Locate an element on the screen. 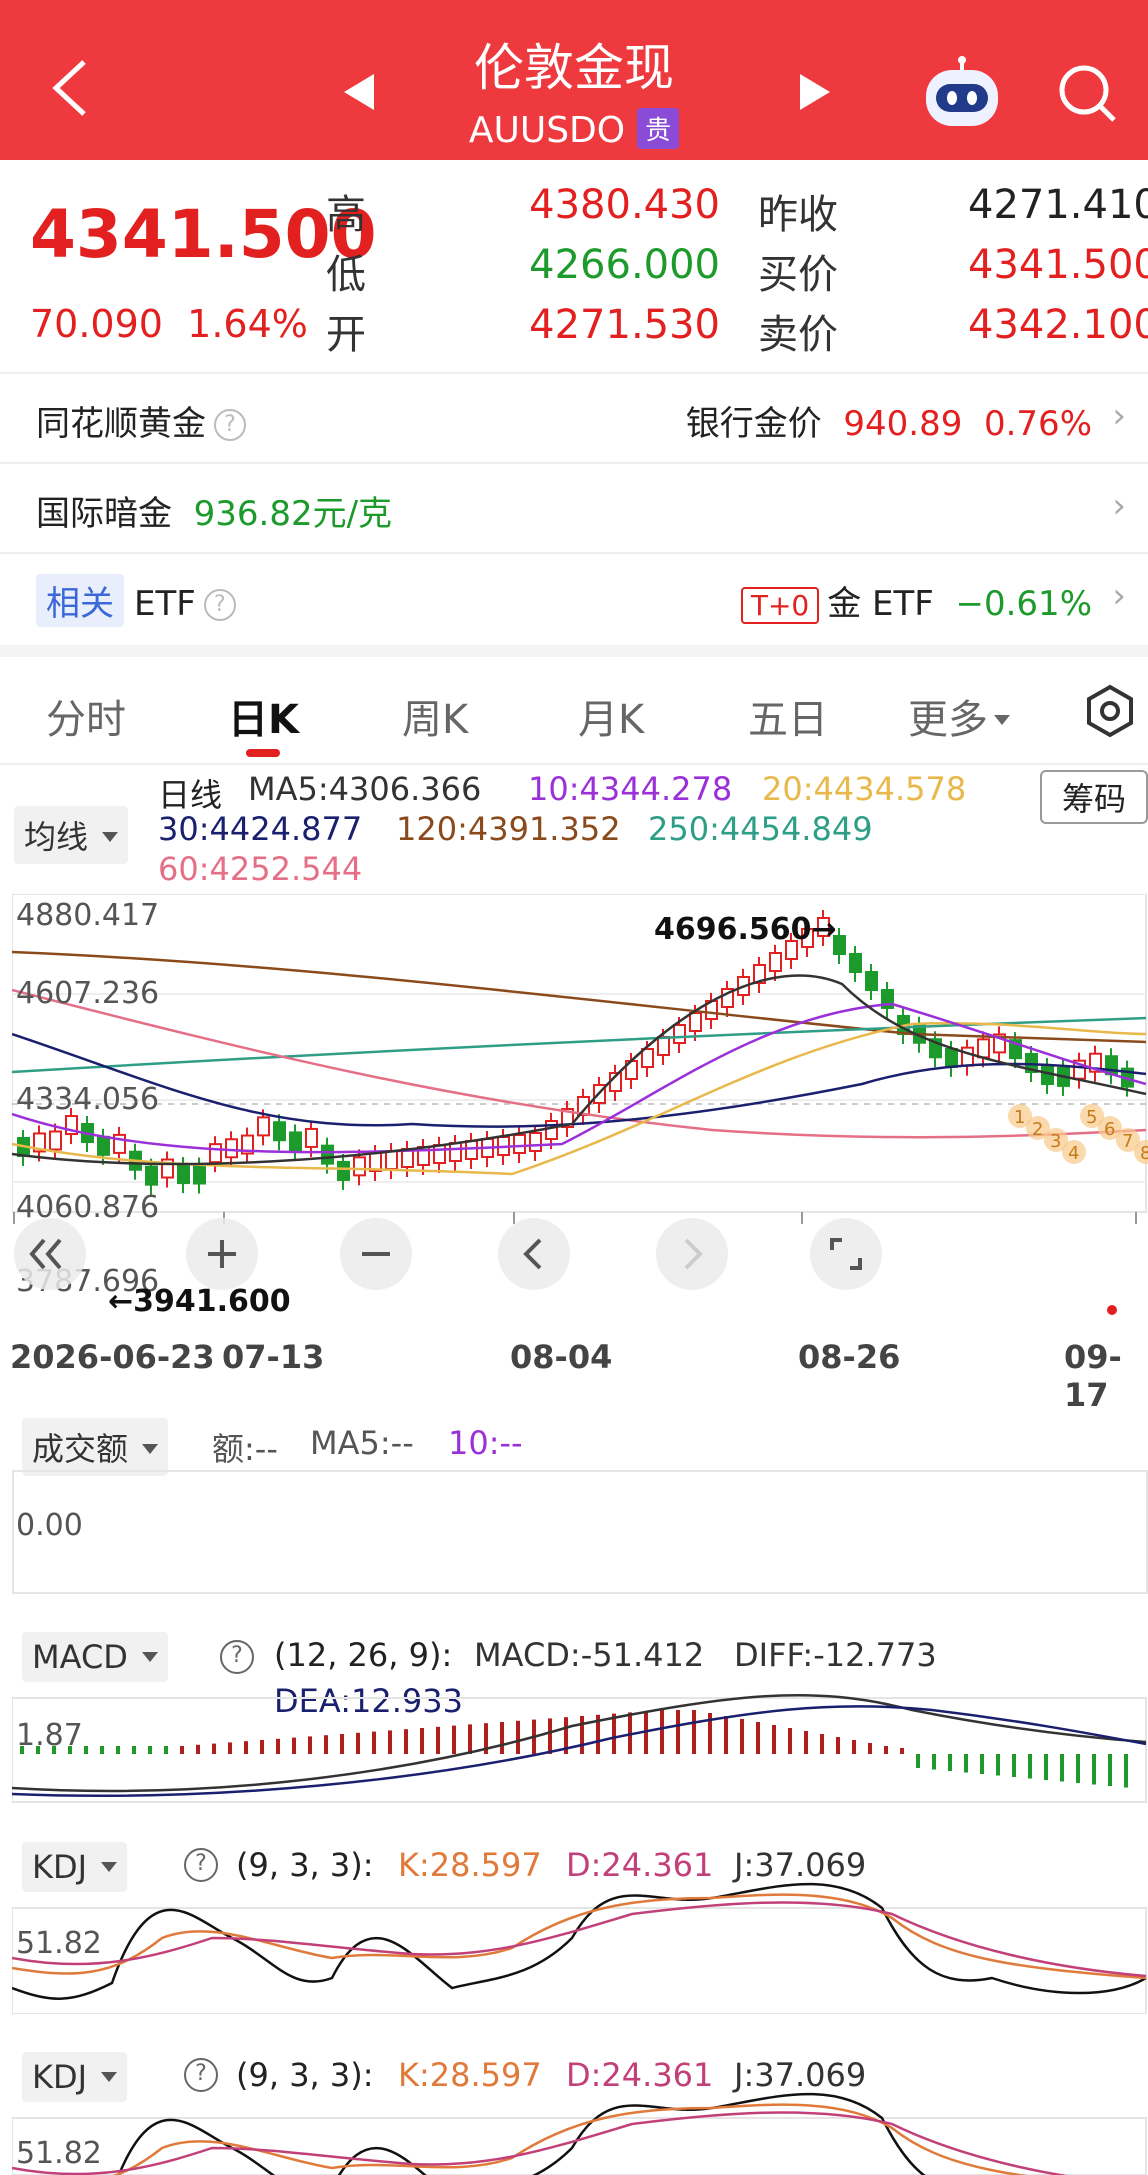  period-tabs: 分时 日K 周K 月K 五日 更多 is located at coordinates (574, 715).